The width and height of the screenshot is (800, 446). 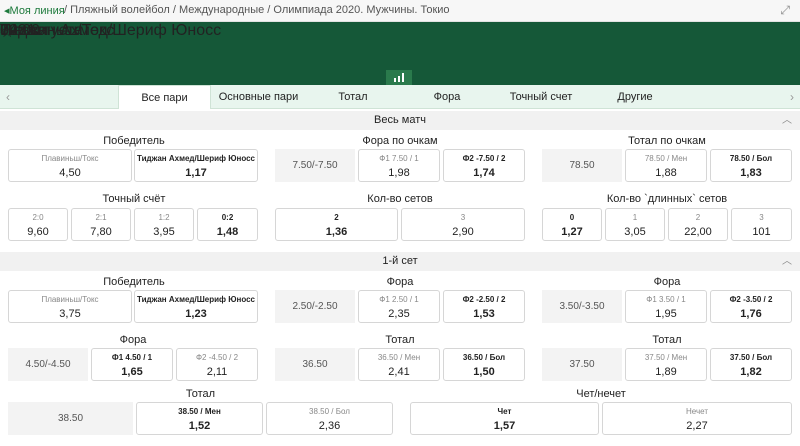 I want to click on odds-value: 1,88, so click(x=666, y=173).